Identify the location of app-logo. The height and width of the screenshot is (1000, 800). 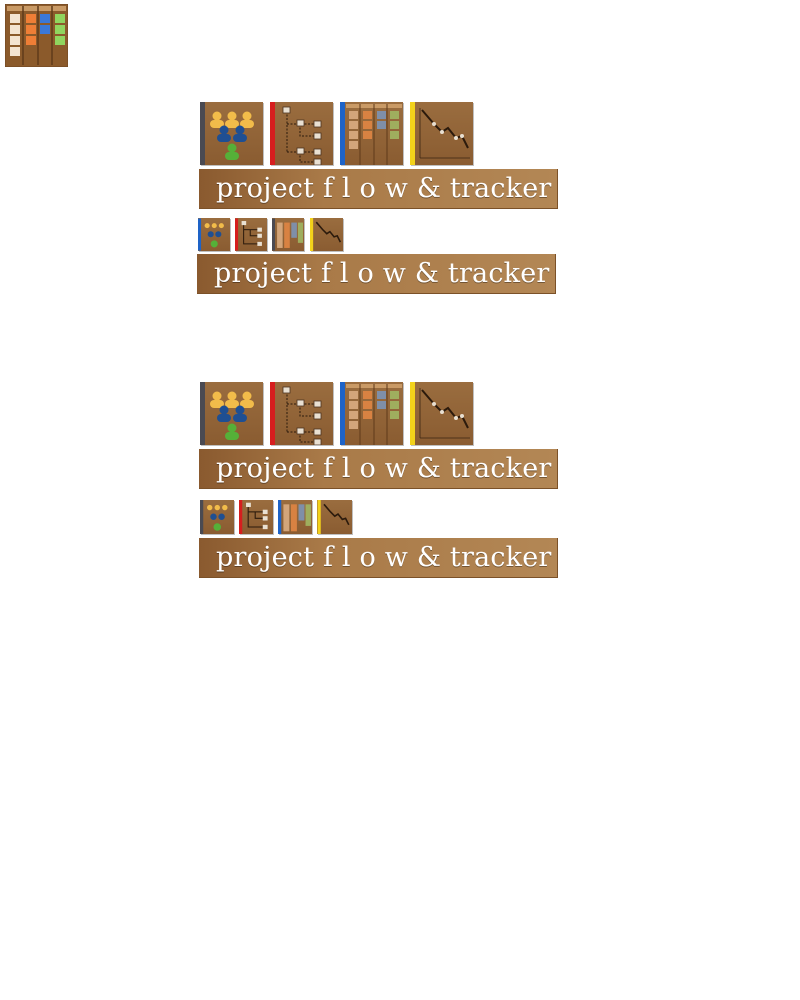
(36, 35).